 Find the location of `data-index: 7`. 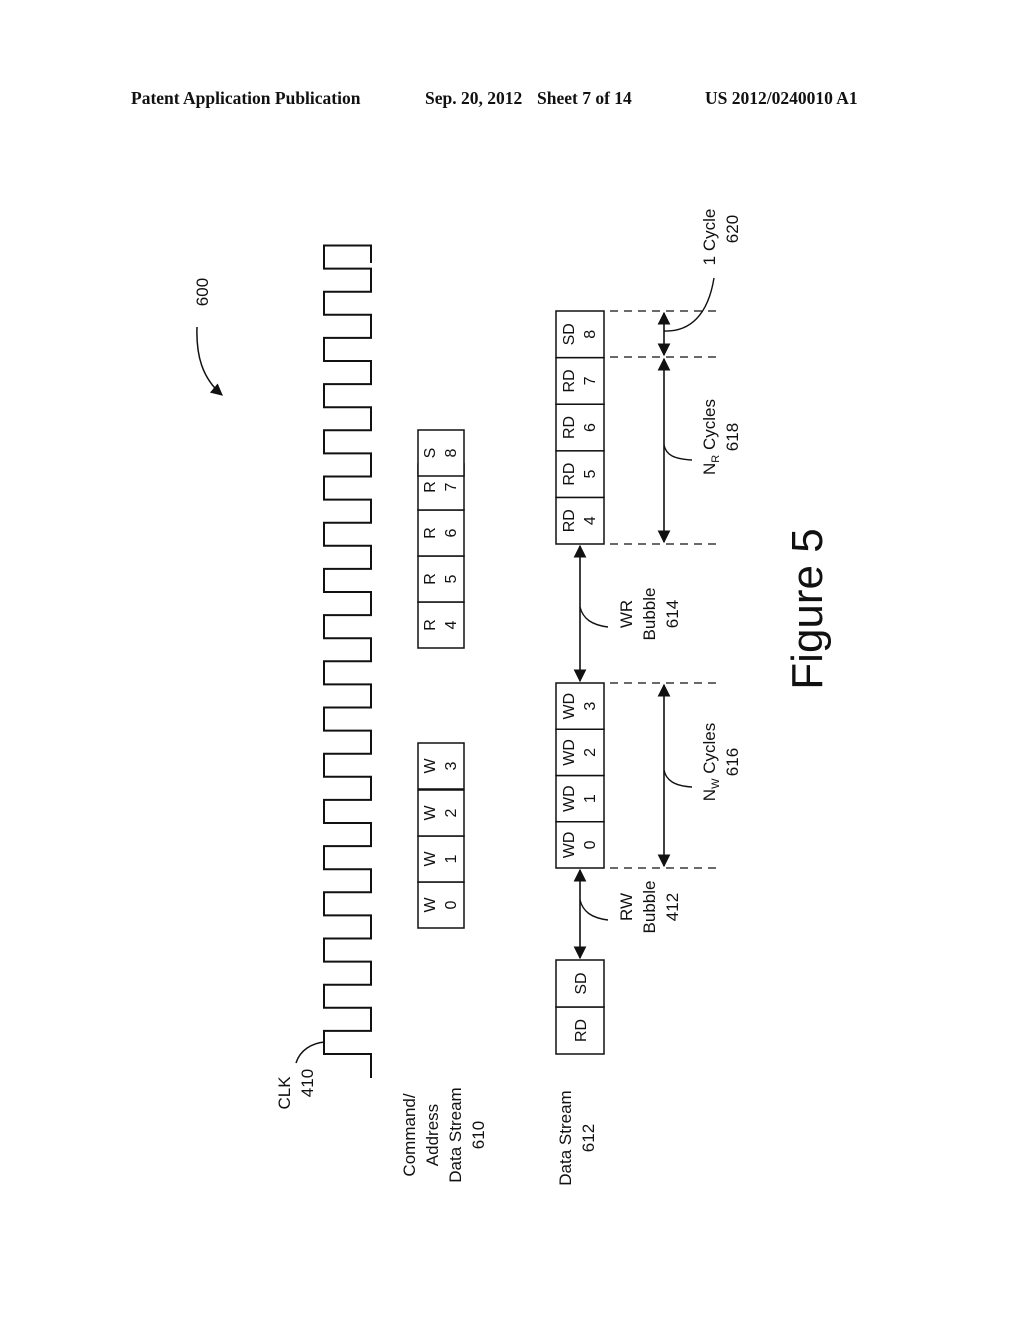

data-index: 7 is located at coordinates (590, 380).